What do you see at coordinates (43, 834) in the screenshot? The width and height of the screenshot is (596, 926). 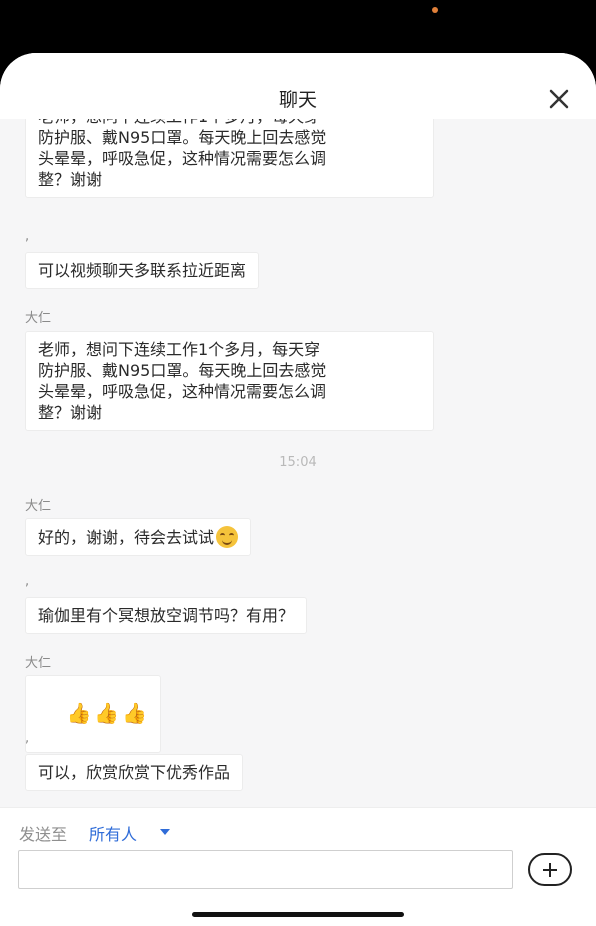 I see `send-to-label: 发送至` at bounding box center [43, 834].